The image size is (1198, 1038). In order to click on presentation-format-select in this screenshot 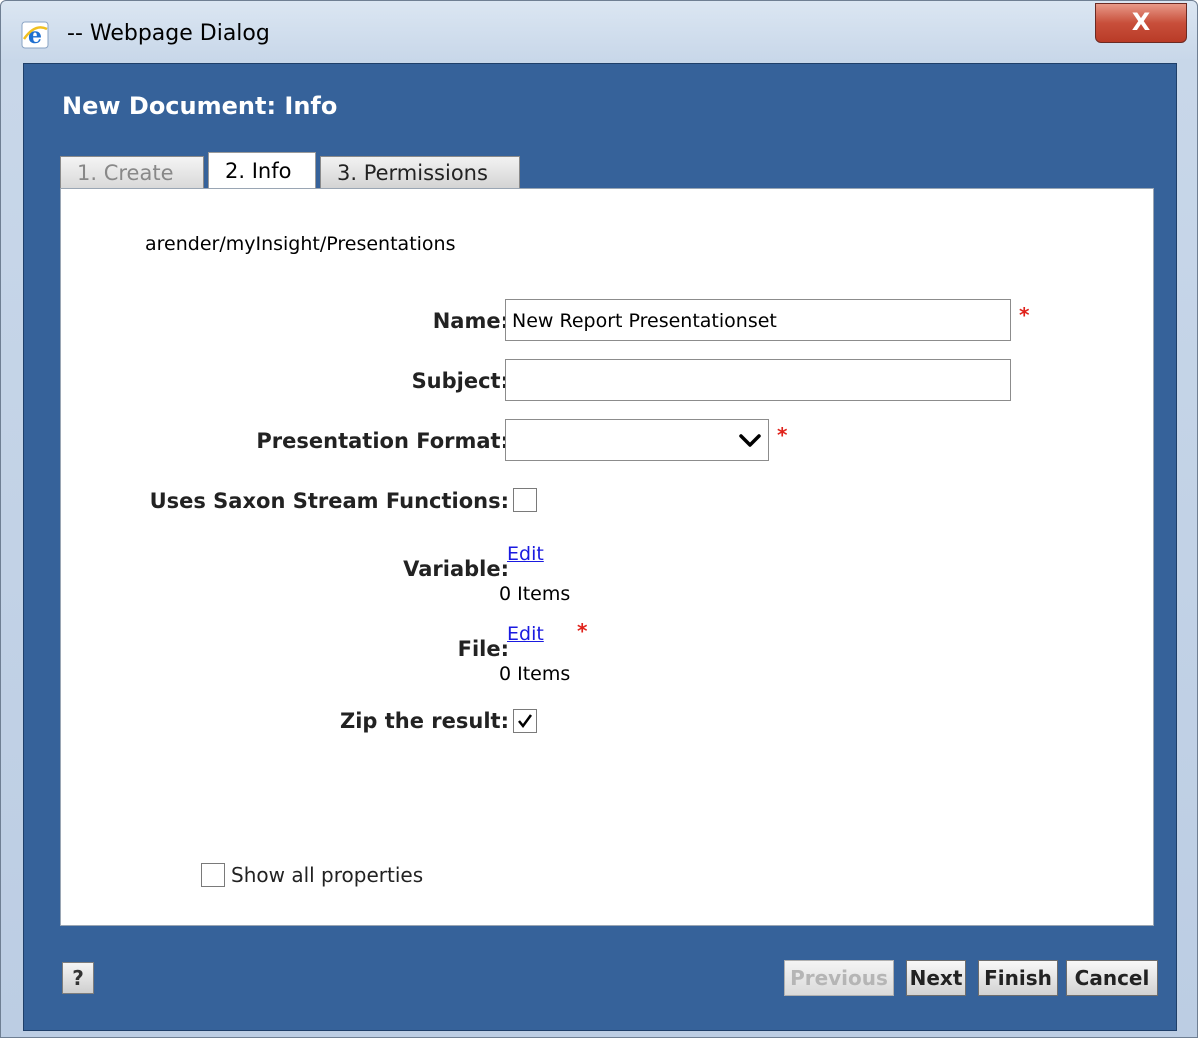, I will do `click(637, 440)`.